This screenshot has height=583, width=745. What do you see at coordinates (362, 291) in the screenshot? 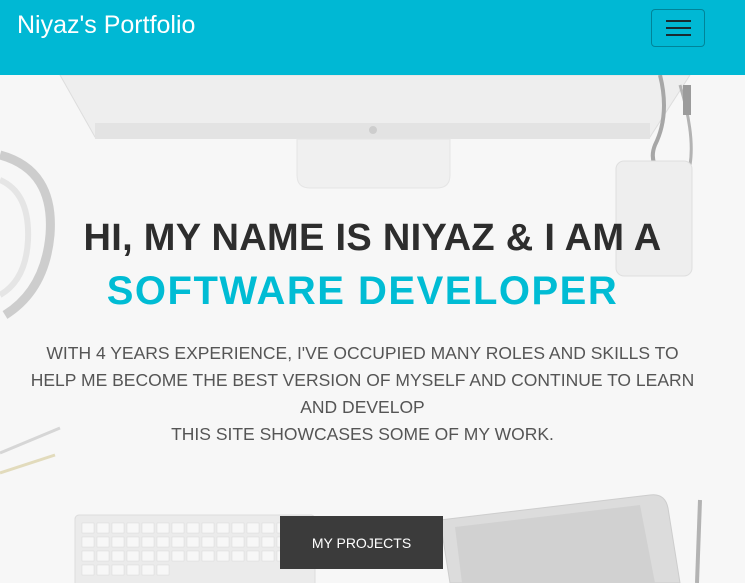
I see `hero-subheadline: SOFTWARE DEVELOPER` at bounding box center [362, 291].